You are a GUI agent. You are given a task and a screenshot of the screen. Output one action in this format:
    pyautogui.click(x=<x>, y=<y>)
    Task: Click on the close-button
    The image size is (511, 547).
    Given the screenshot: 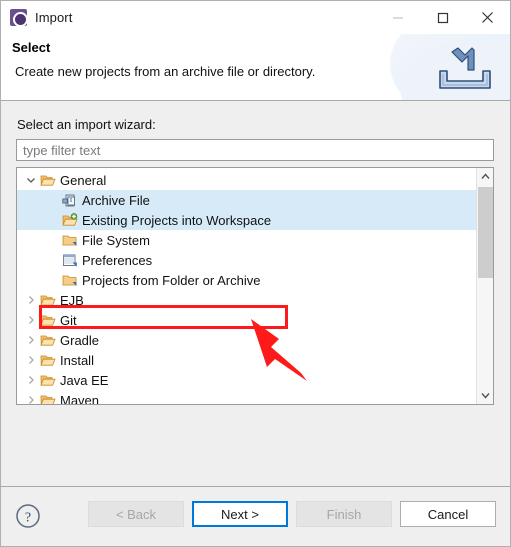 What is the action you would take?
    pyautogui.click(x=487, y=17)
    